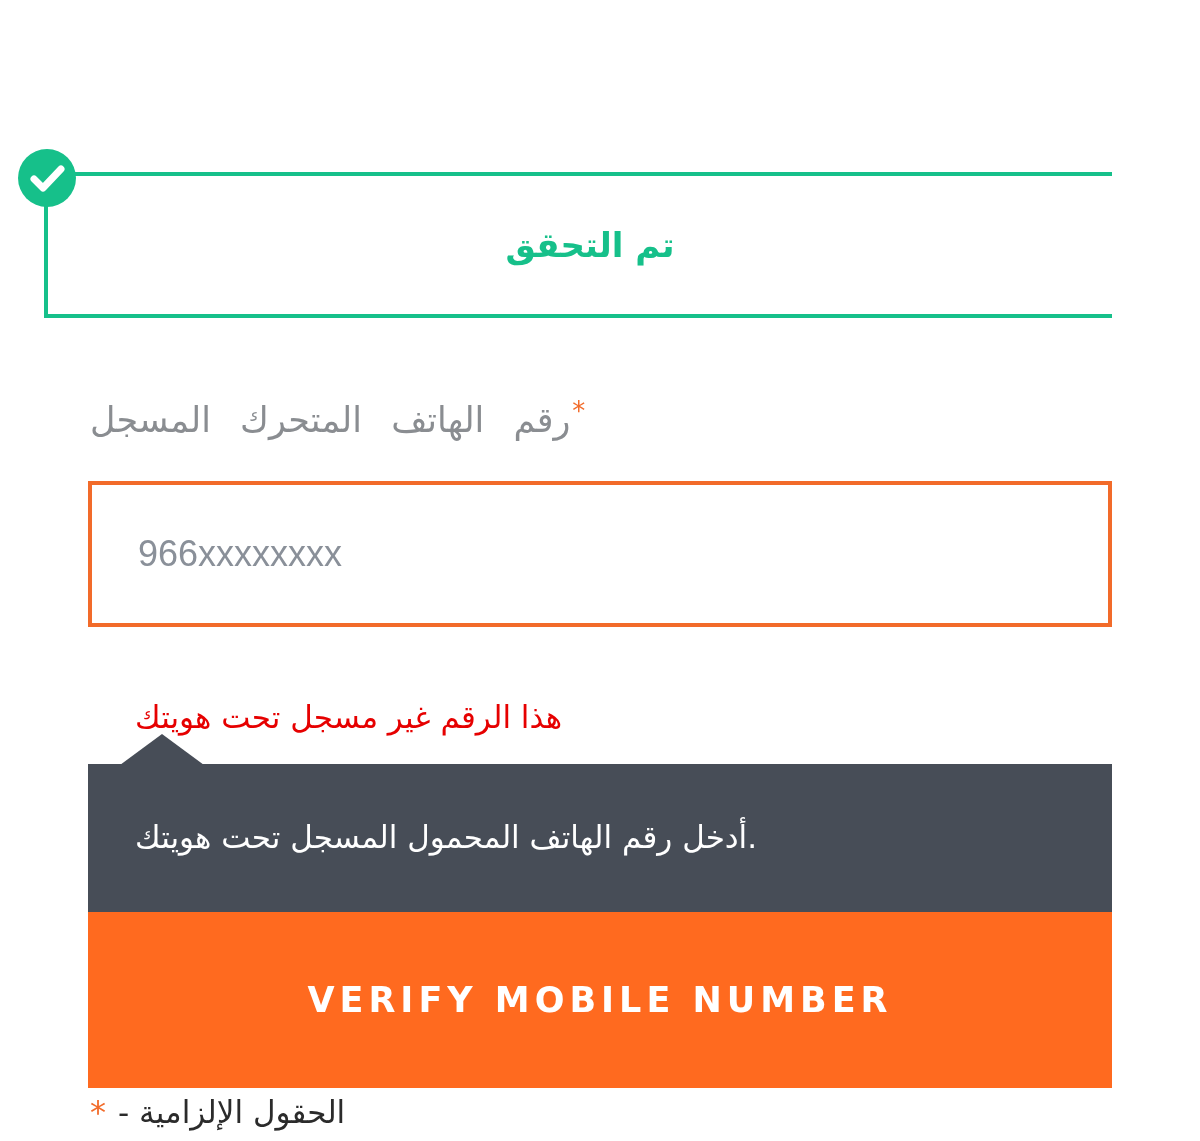 This screenshot has height=1141, width=1200. What do you see at coordinates (600, 554) in the screenshot?
I see `phone-input: 966xxxxxxxx` at bounding box center [600, 554].